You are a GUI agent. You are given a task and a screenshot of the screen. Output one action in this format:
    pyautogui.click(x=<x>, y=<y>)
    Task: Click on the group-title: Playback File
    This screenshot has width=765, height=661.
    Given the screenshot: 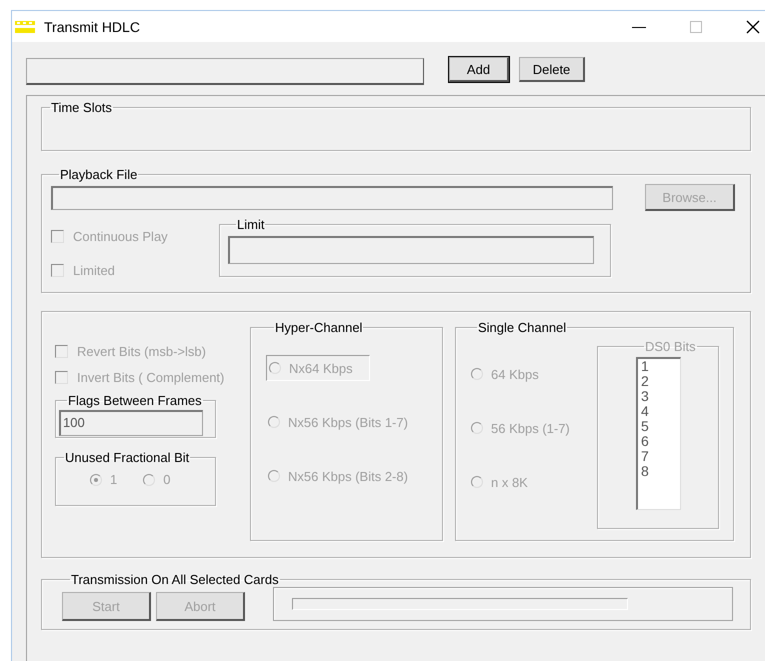 What is the action you would take?
    pyautogui.click(x=98, y=174)
    